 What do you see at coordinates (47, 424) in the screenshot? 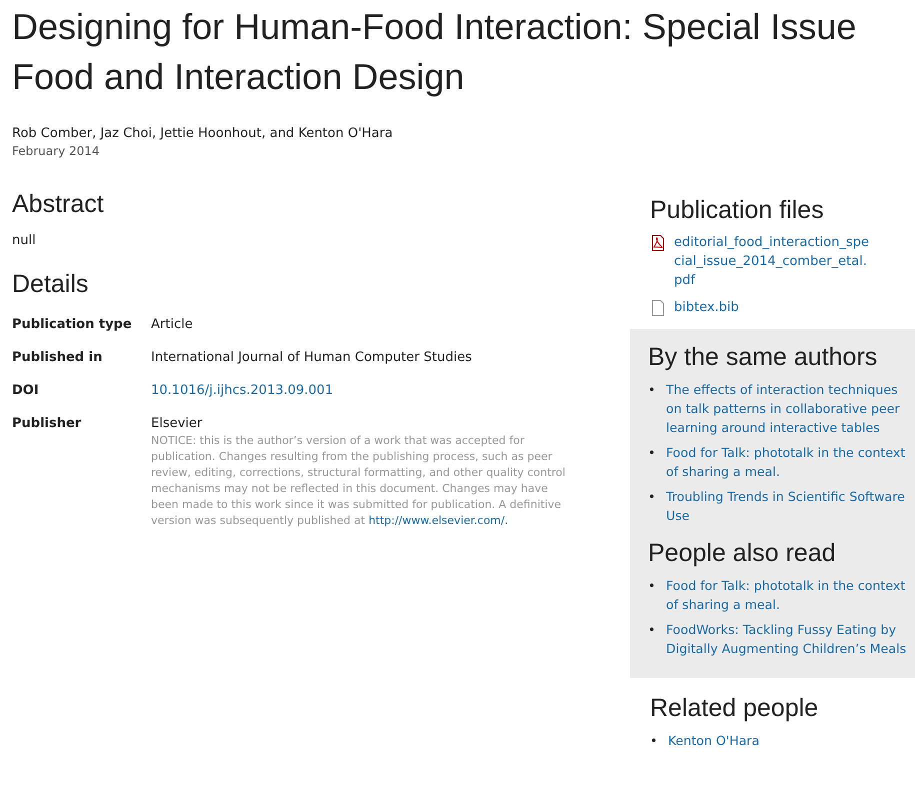
I see `detail-label: Publisher` at bounding box center [47, 424].